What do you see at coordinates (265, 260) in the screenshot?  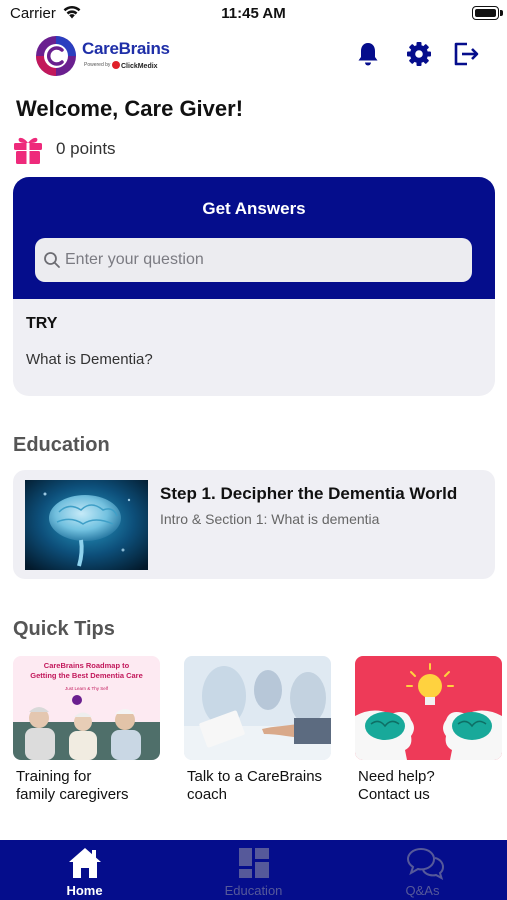 I see `question-search-input` at bounding box center [265, 260].